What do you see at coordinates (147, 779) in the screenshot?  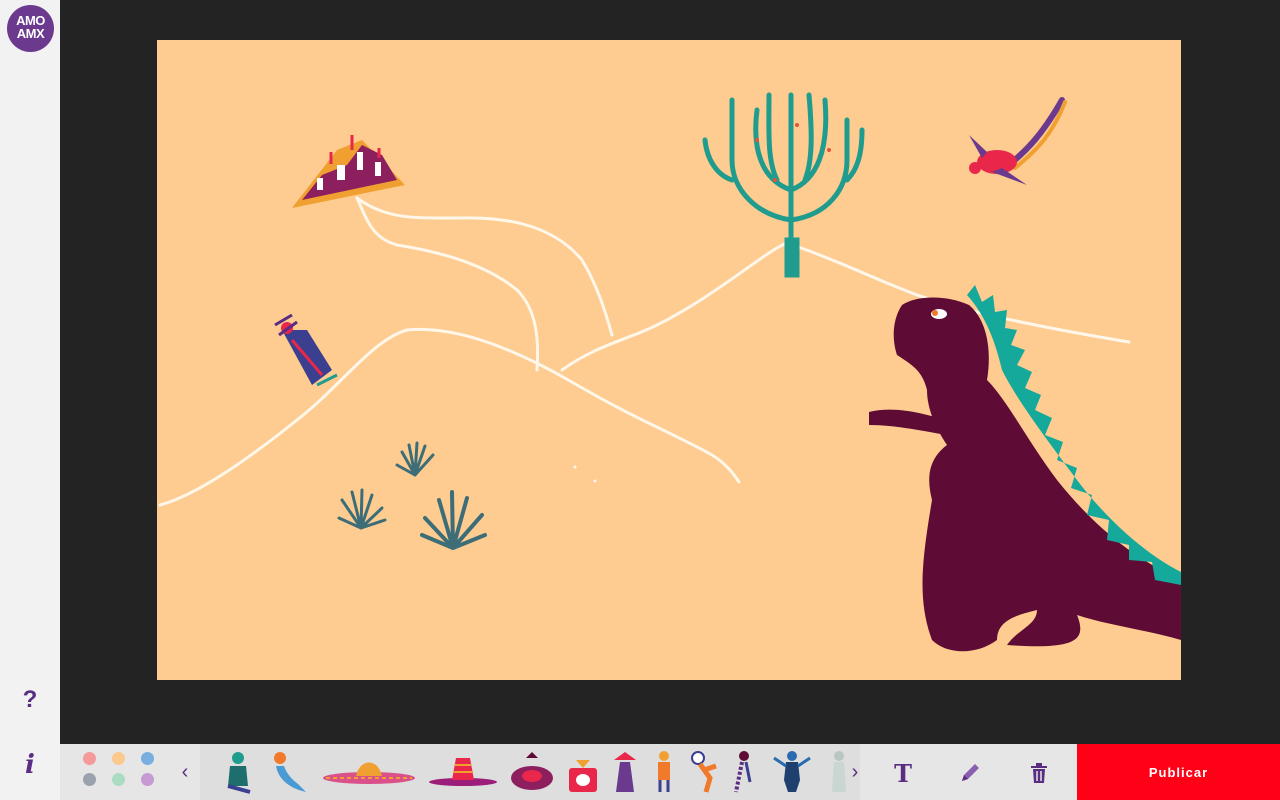 I see `color-swatch-lilac` at bounding box center [147, 779].